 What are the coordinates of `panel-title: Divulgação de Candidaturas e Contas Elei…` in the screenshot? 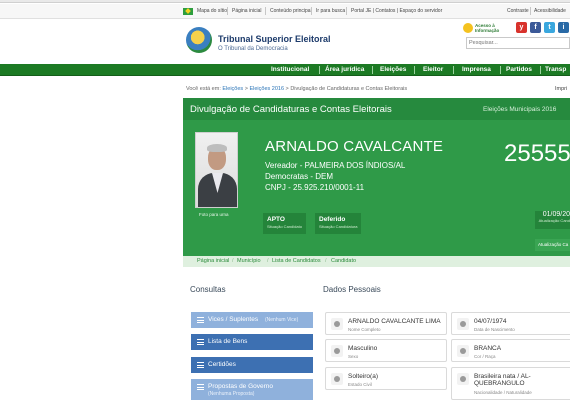 It's located at (291, 109).